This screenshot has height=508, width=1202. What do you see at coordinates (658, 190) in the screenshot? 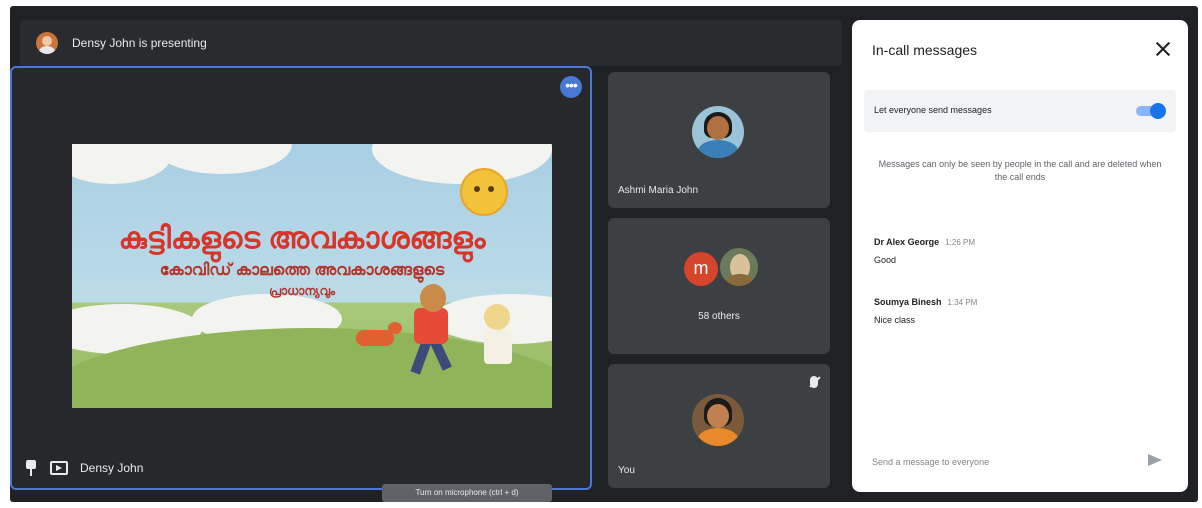
I see `participant-name: Ashmi Maria John` at bounding box center [658, 190].